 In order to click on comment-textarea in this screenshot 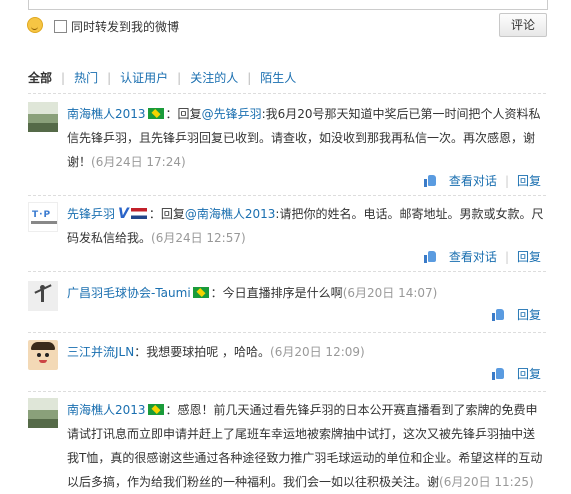, I will do `click(288, 5)`.